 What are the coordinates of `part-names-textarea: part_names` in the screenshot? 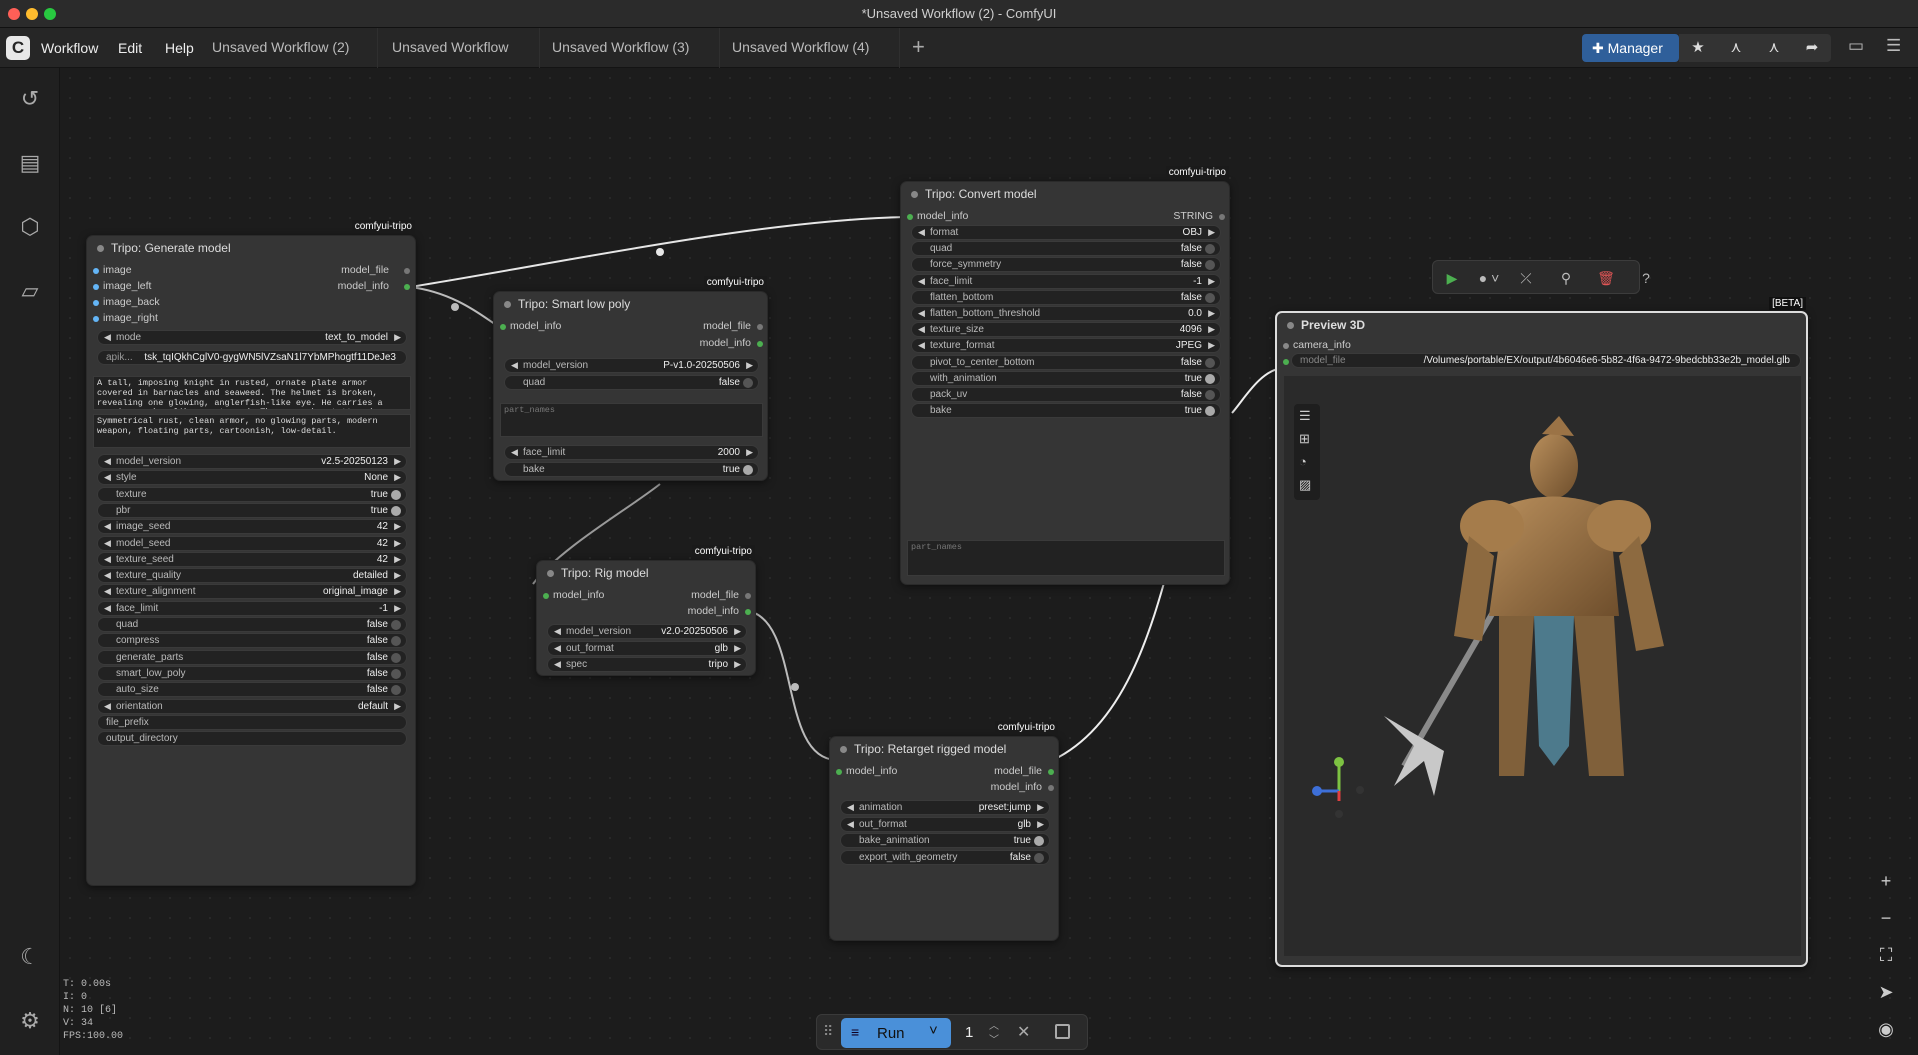 It's located at (631, 420).